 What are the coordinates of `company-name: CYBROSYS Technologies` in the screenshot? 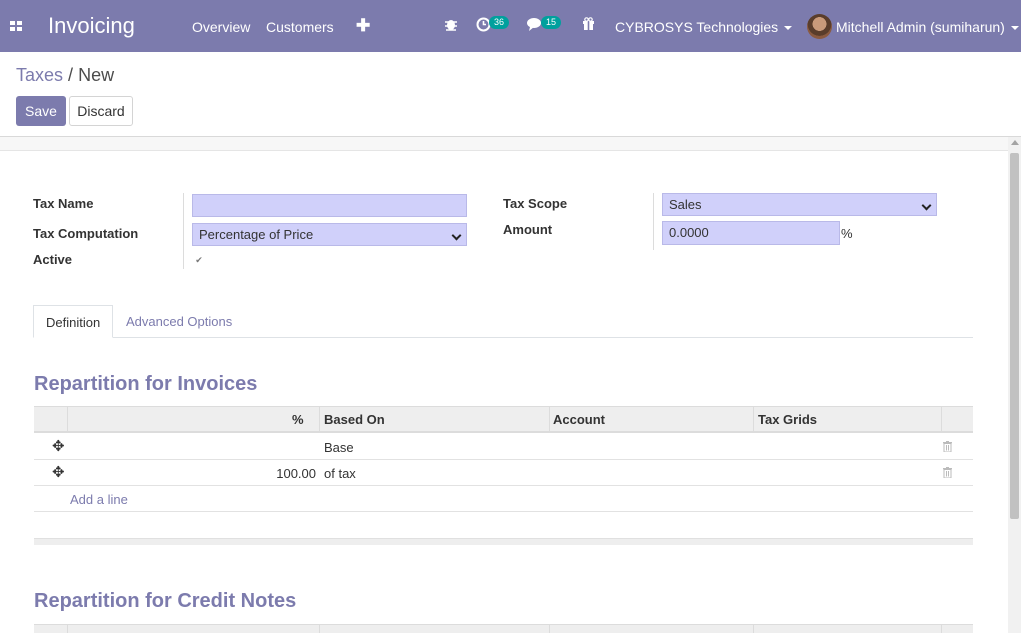 It's located at (697, 27).